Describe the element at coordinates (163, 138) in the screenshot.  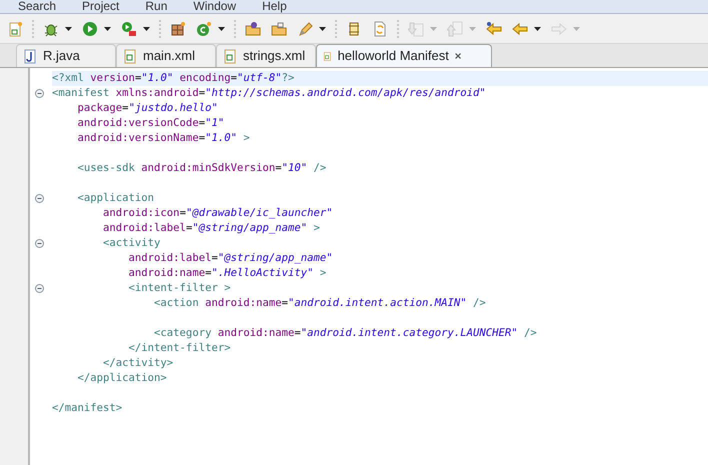
I see `code-line: android:versionName="1.0" >` at that location.